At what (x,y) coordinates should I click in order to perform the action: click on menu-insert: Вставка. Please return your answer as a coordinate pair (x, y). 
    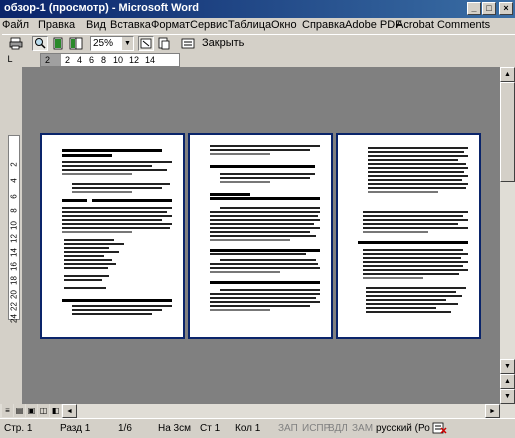
    Looking at the image, I should click on (130, 25).